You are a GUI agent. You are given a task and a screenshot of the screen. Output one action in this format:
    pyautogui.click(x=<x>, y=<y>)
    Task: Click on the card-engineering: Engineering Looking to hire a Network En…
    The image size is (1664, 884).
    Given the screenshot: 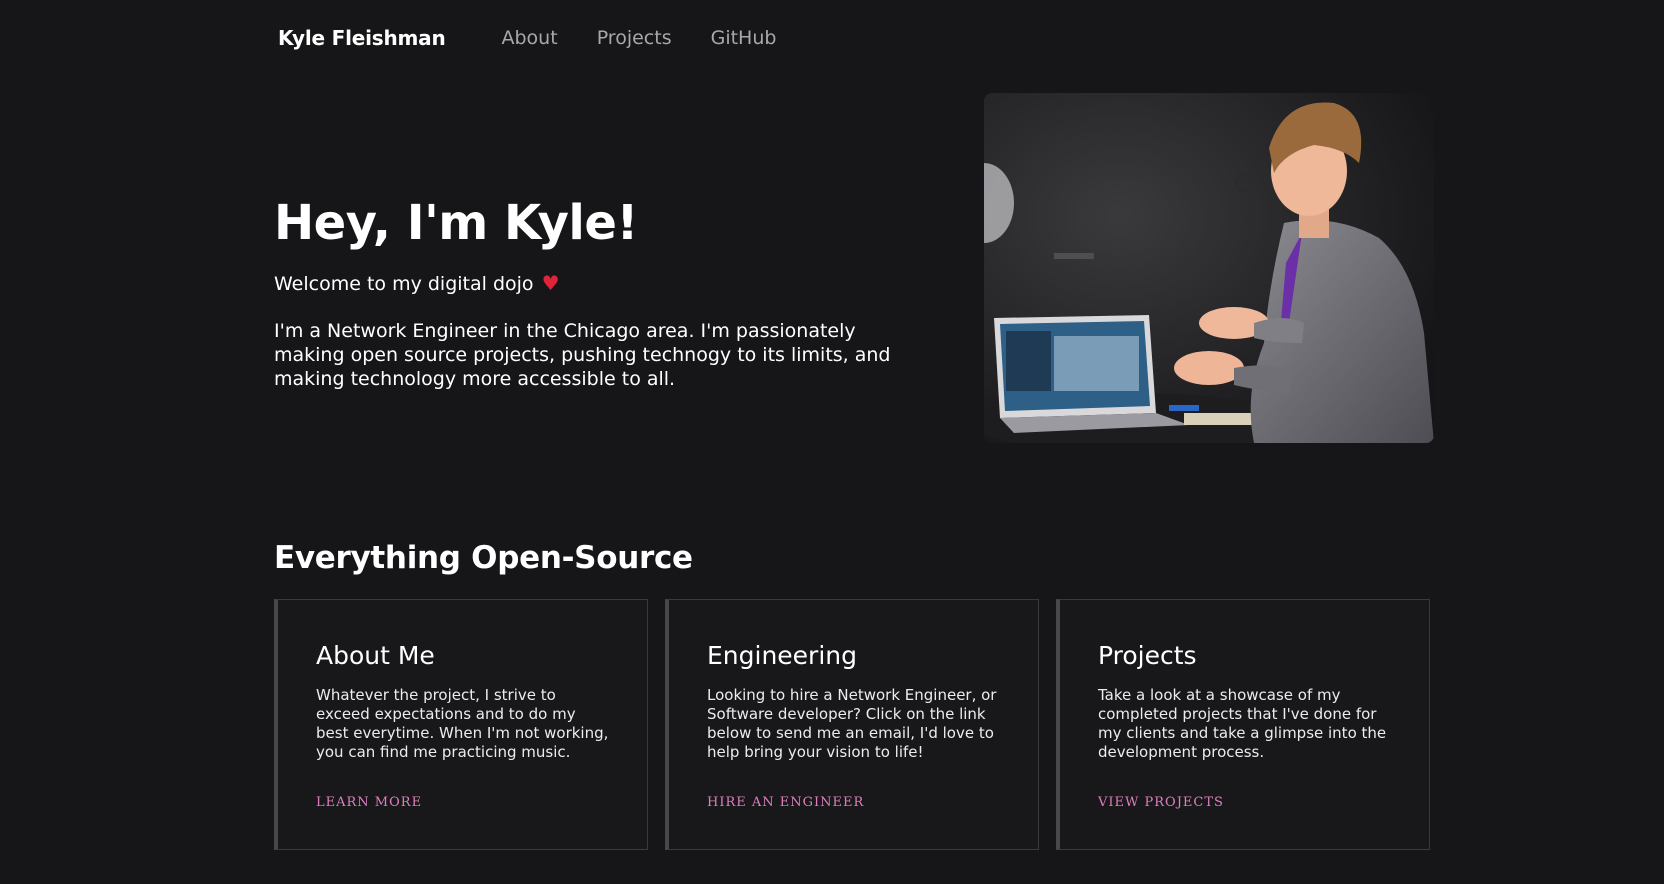 What is the action you would take?
    pyautogui.click(x=852, y=724)
    